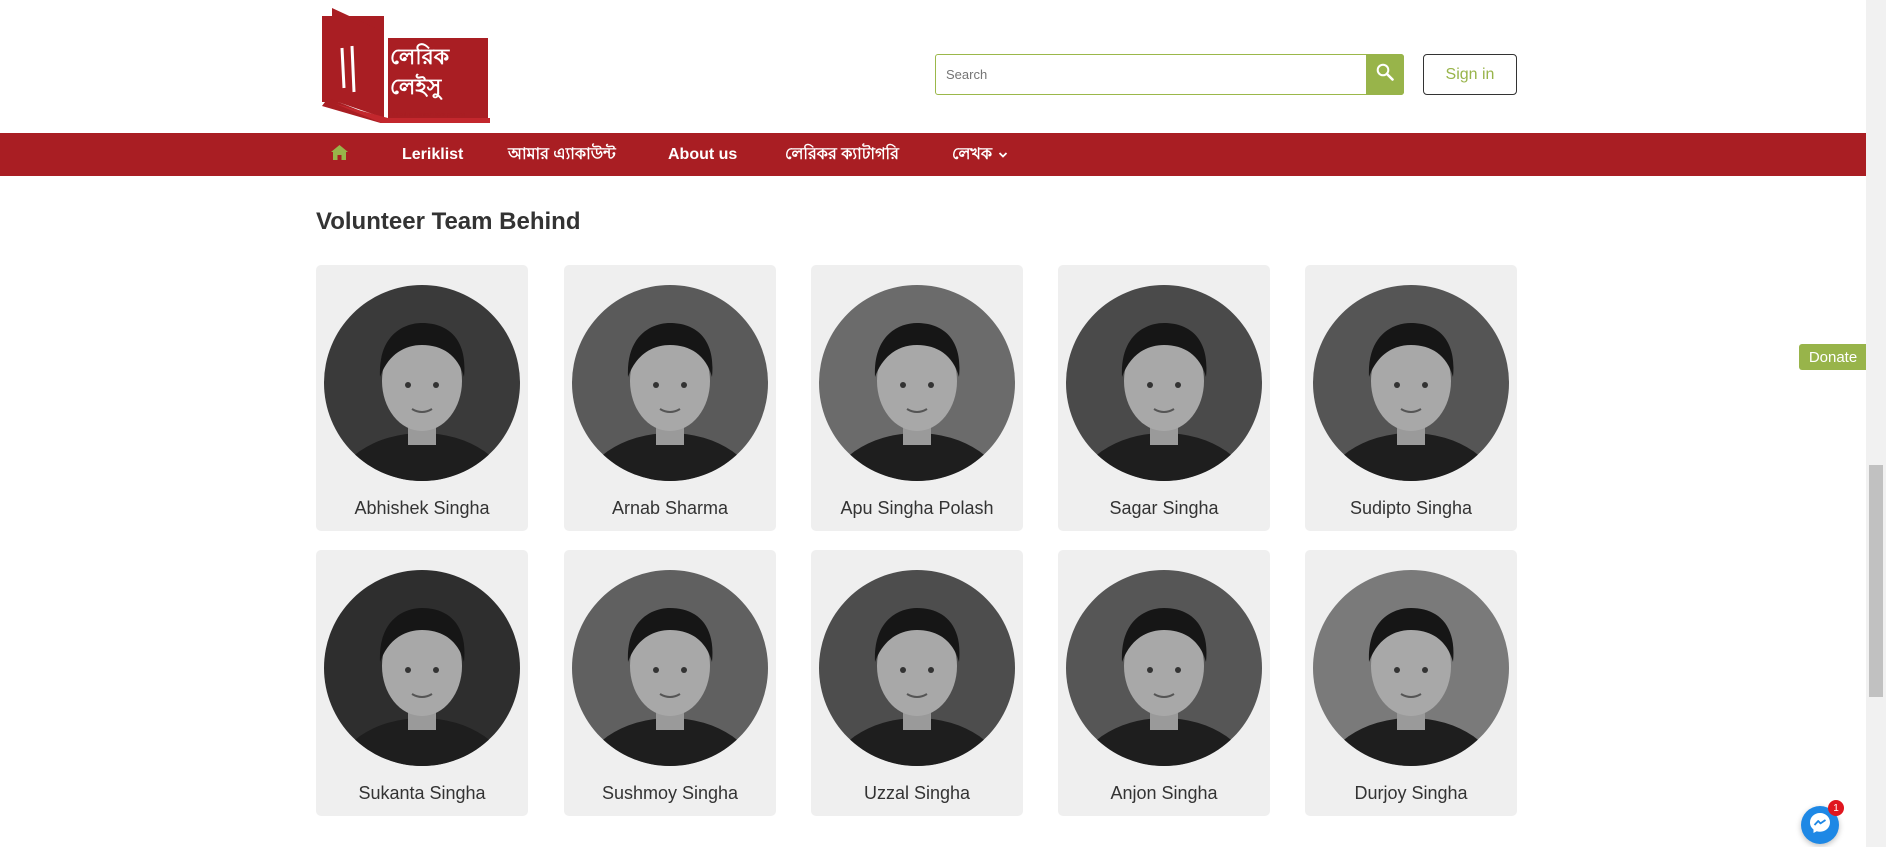  Describe the element at coordinates (422, 508) in the screenshot. I see `member-name: Abhishek Singha` at that location.